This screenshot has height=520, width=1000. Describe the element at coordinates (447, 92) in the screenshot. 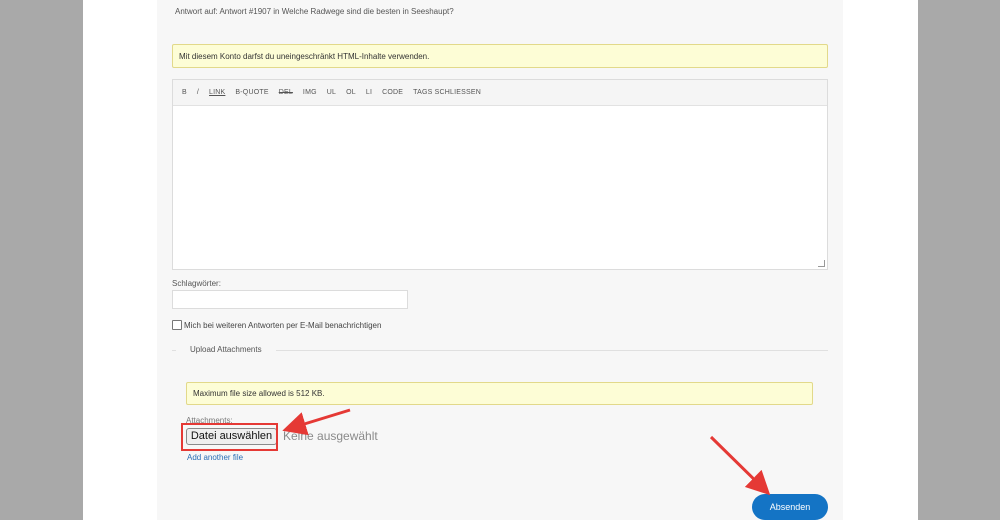

I see `toolbar-close-tags-button: TAGS SCHLIESSEN` at that location.